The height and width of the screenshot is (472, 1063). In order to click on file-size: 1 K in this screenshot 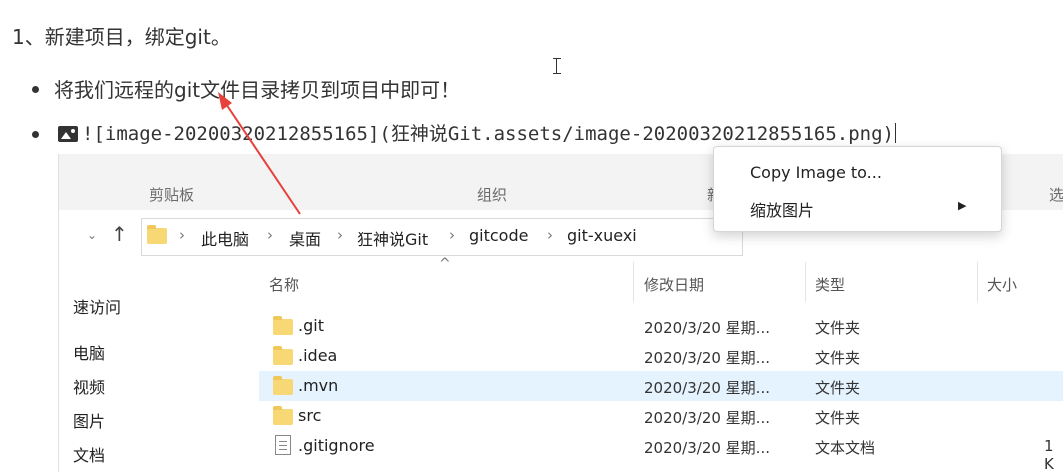, I will do `click(1049, 454)`.